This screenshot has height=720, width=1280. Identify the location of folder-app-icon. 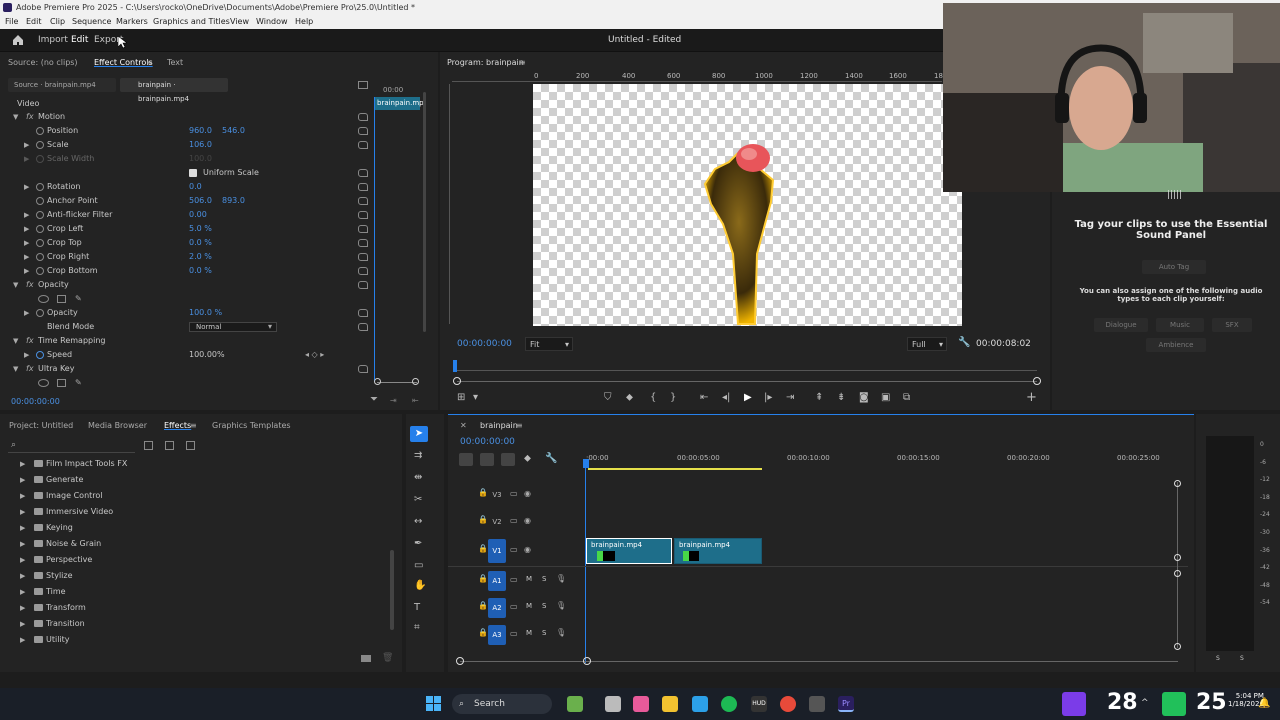
(670, 704).